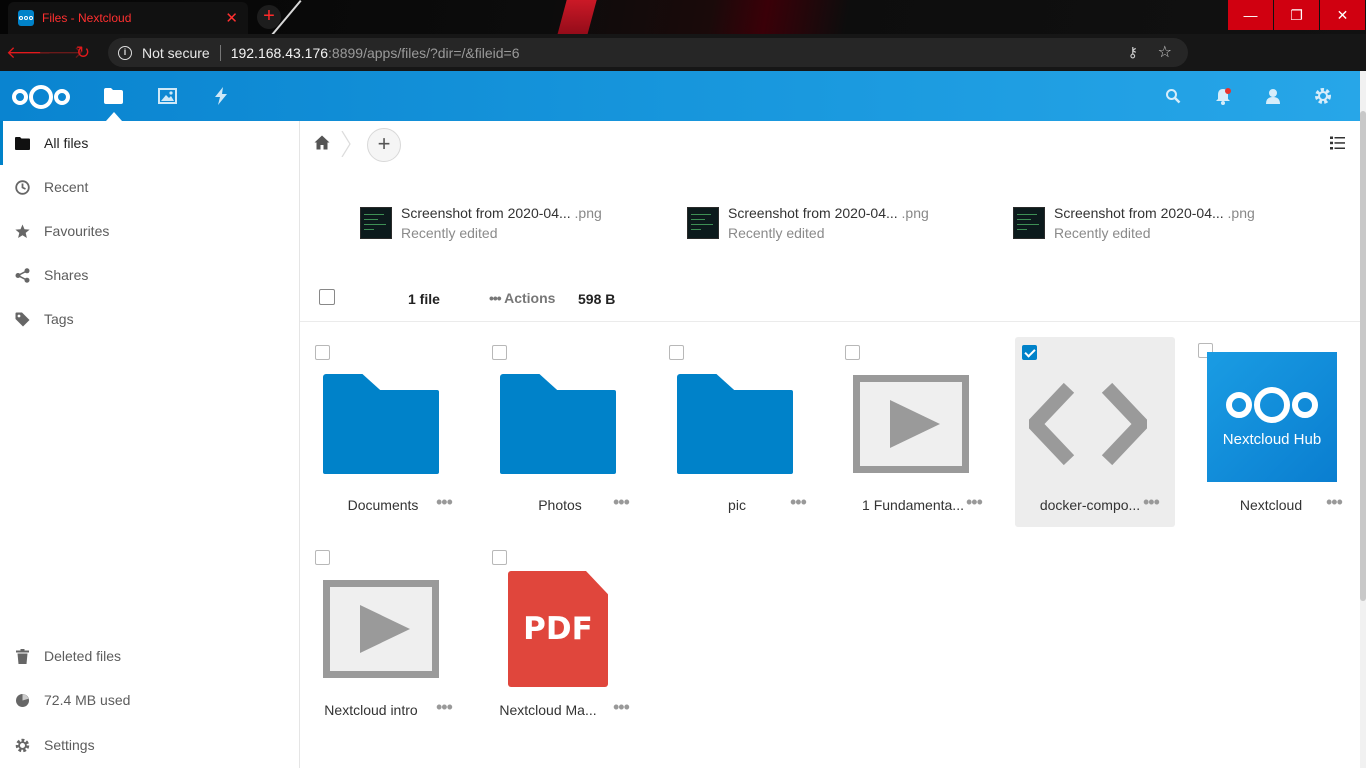  What do you see at coordinates (830, 298) in the screenshot?
I see `selection-toolbar: 1 file ••• Actions 598 B` at bounding box center [830, 298].